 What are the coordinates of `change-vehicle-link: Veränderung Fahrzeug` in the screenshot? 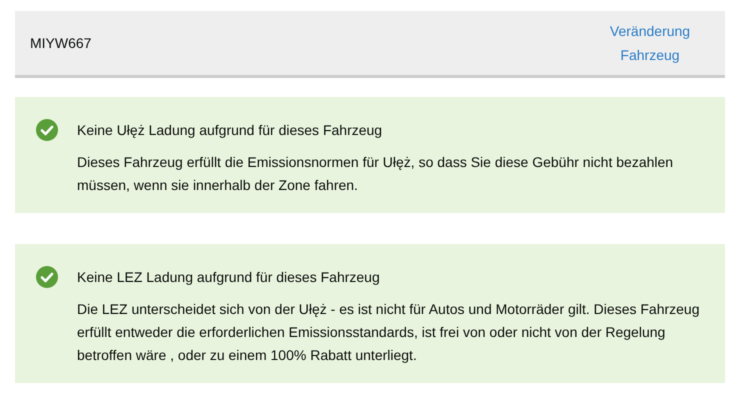 It's located at (650, 43).